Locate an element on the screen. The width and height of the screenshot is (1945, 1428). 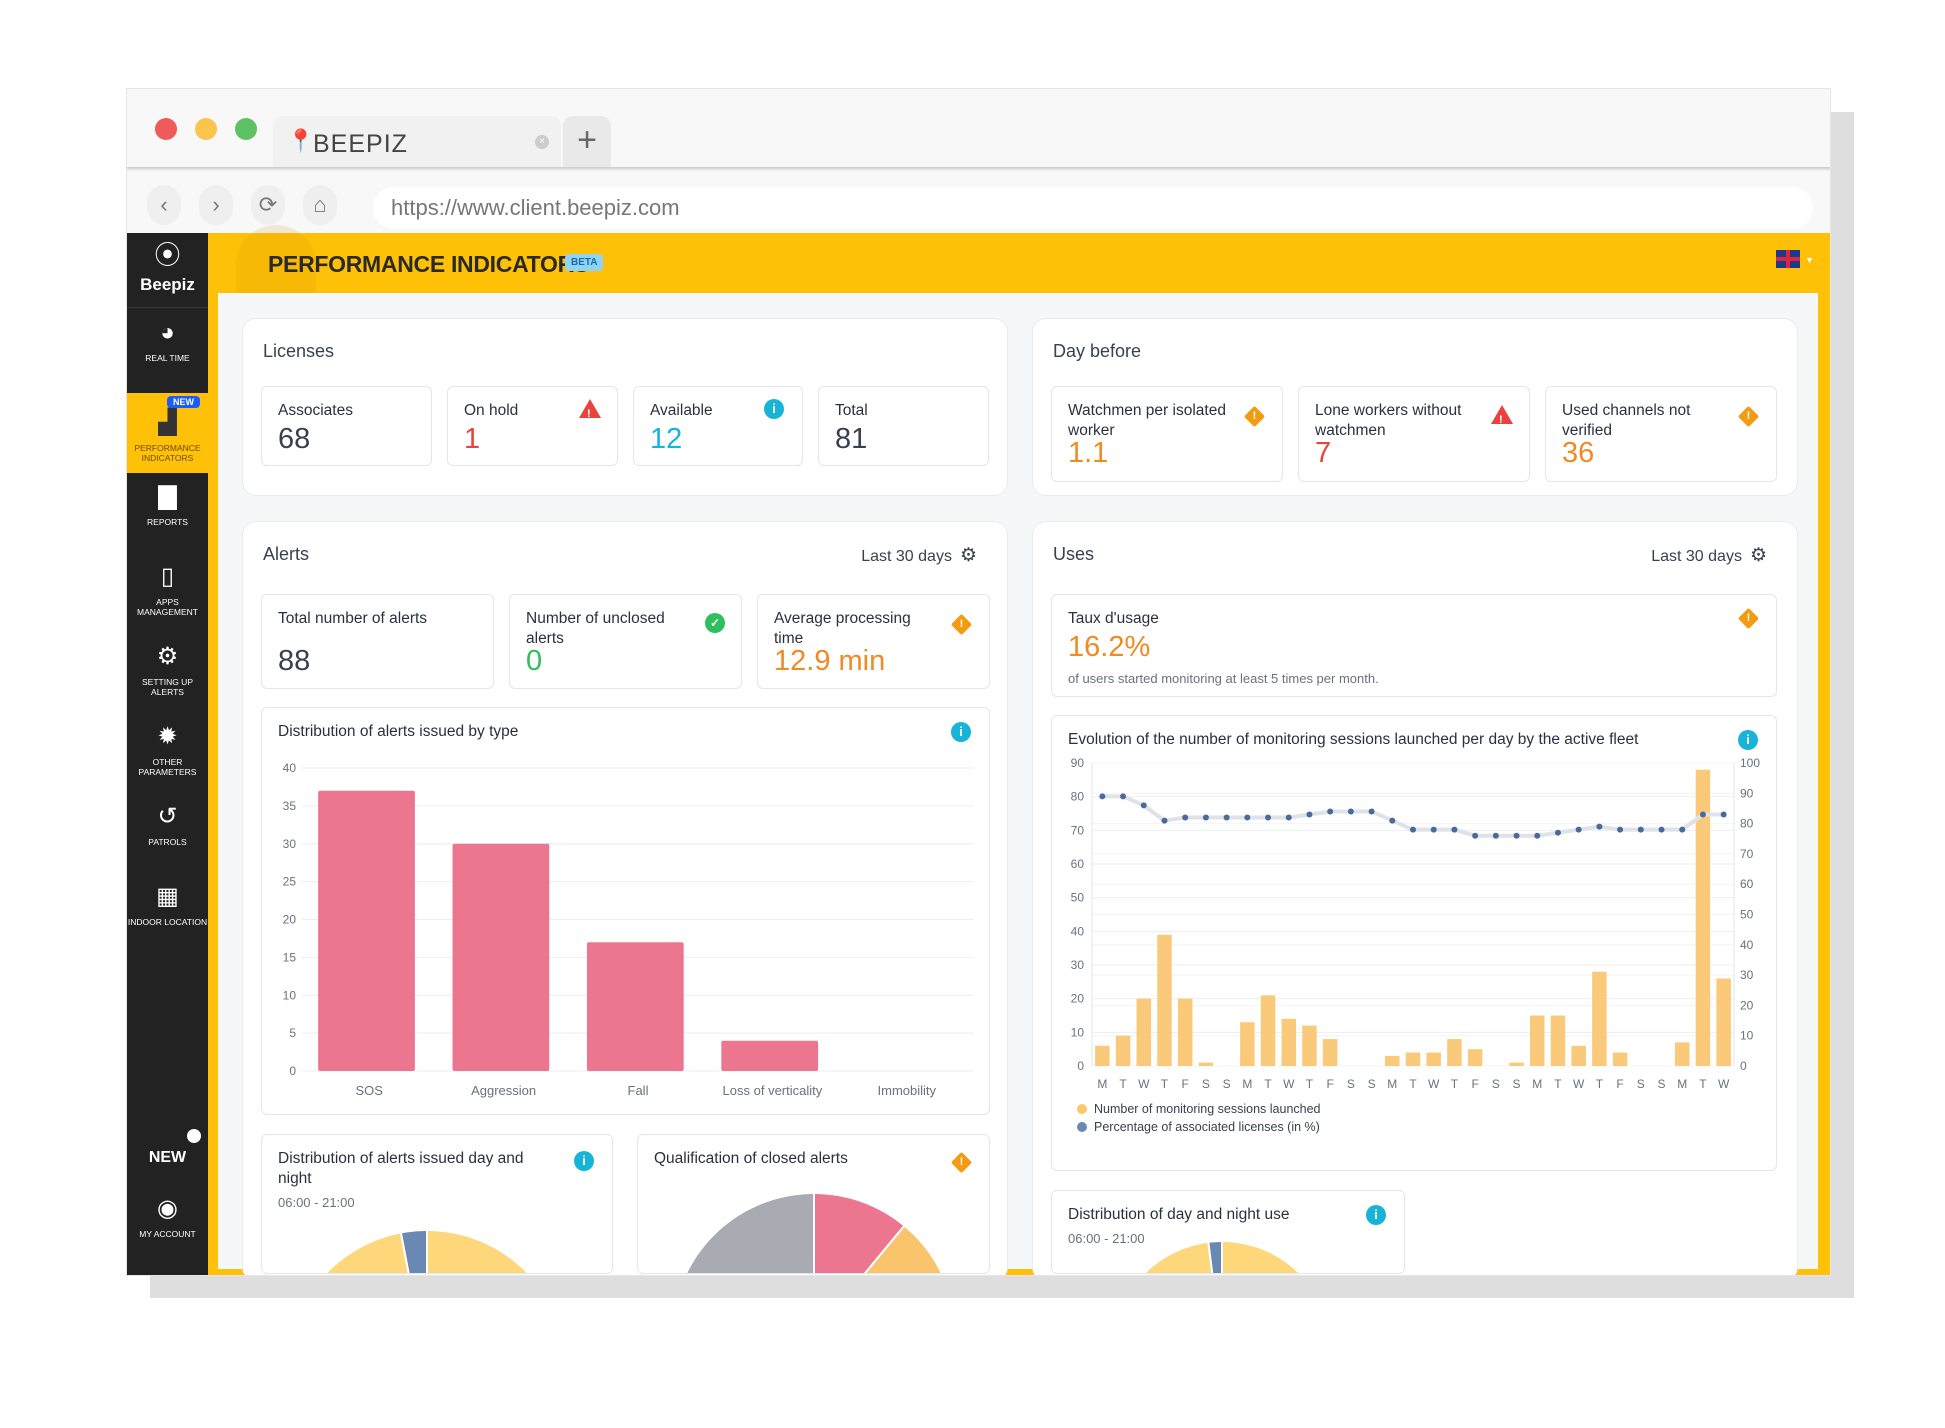
minimize-window-button is located at coordinates (206, 129).